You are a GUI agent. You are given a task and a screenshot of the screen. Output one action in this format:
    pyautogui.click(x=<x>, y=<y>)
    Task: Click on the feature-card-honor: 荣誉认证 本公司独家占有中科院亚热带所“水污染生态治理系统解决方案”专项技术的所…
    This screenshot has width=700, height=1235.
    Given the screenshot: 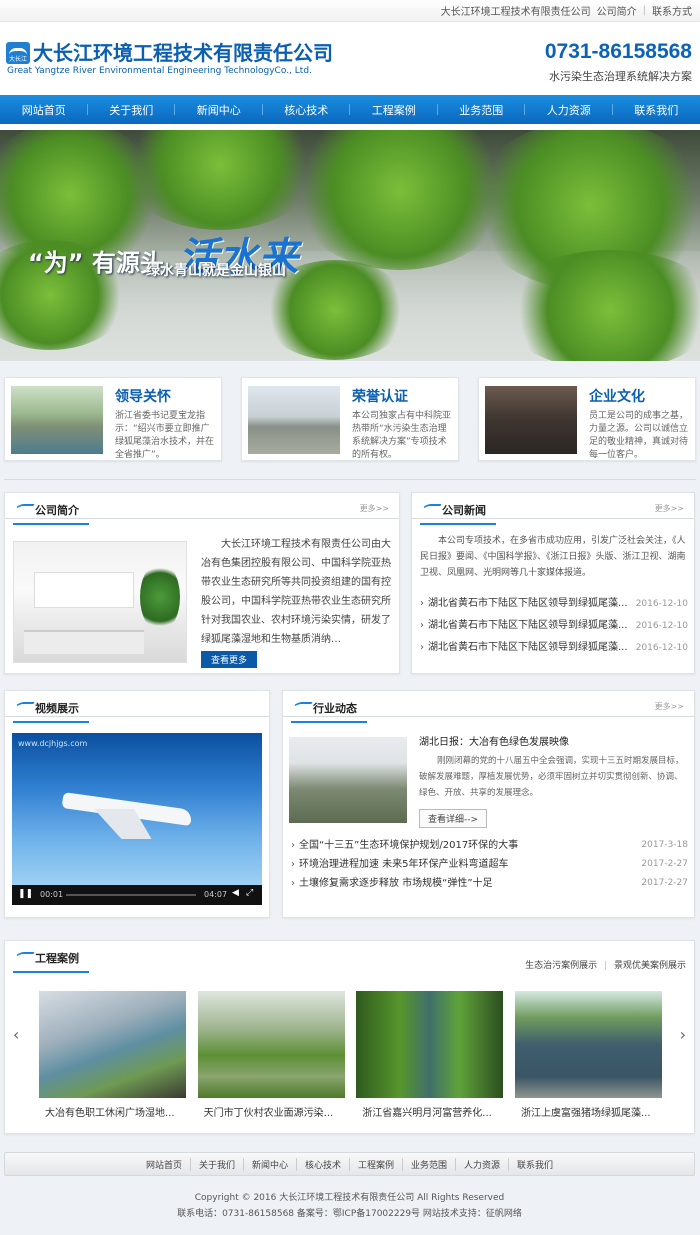 What is the action you would take?
    pyautogui.click(x=350, y=419)
    